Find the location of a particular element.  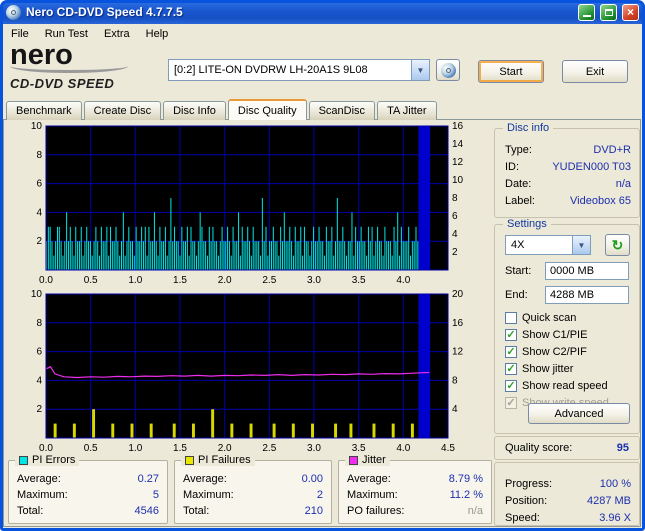

refresh-button: ↻ is located at coordinates (617, 245).